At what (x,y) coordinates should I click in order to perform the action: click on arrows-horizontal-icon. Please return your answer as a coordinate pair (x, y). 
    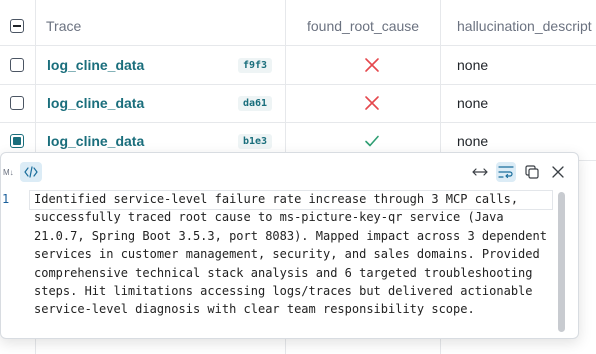
    Looking at the image, I should click on (480, 172).